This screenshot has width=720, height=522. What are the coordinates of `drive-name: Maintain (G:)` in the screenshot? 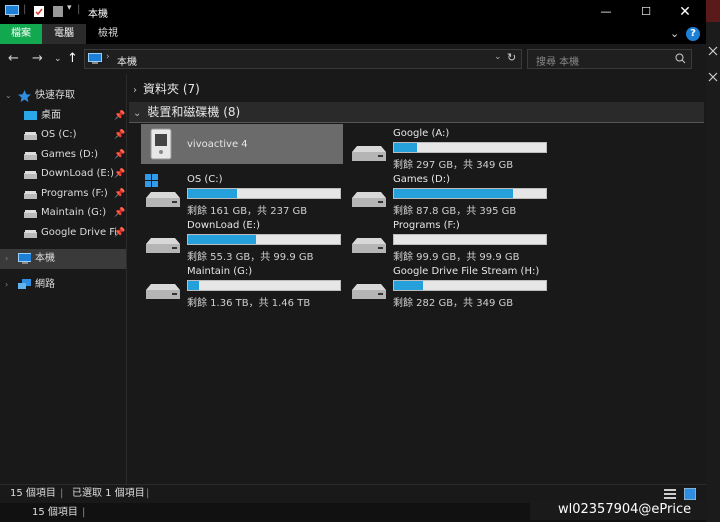 It's located at (220, 271).